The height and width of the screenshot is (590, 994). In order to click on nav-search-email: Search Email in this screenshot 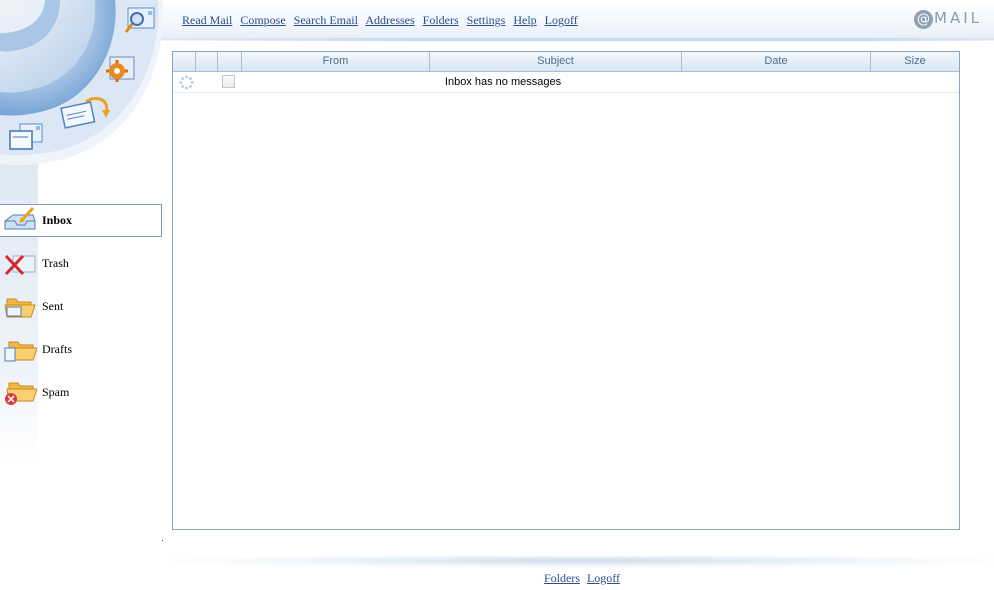, I will do `click(326, 20)`.